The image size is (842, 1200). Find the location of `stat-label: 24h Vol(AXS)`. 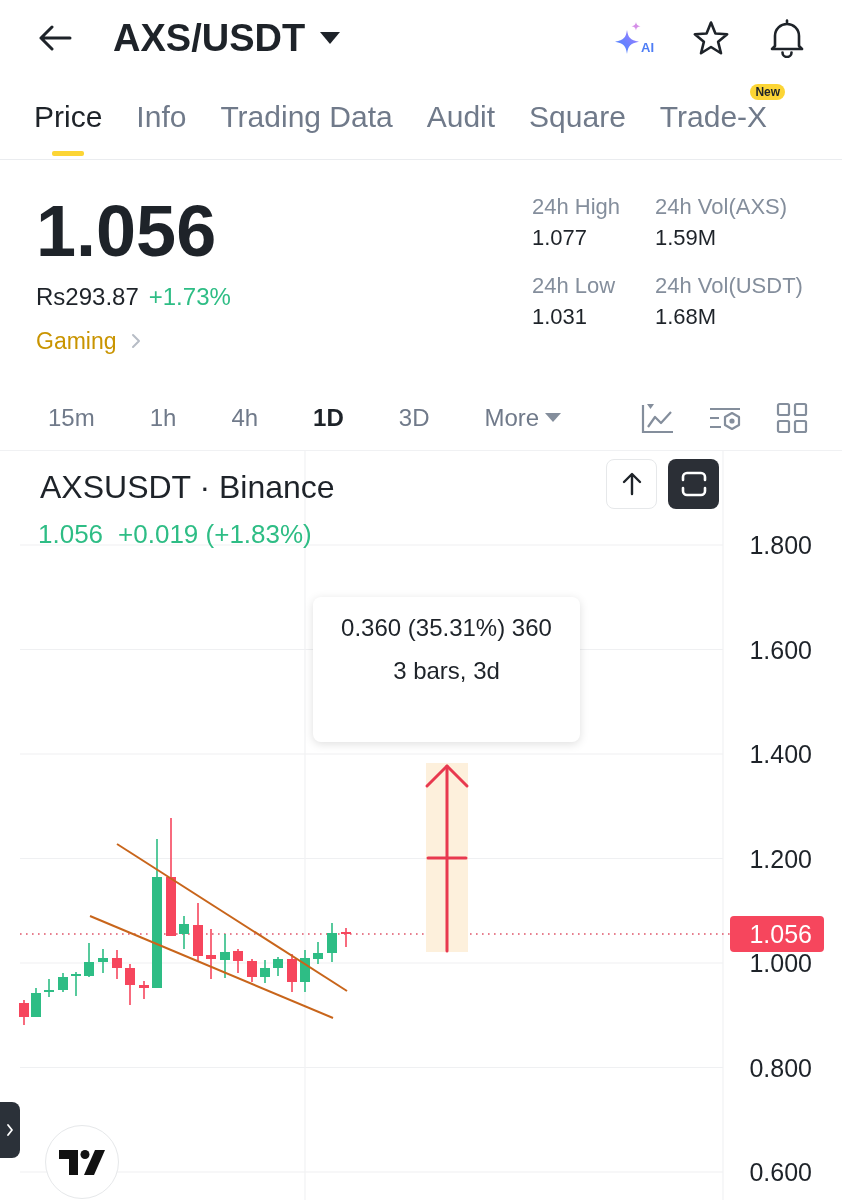

stat-label: 24h Vol(AXS) is located at coordinates (722, 207).